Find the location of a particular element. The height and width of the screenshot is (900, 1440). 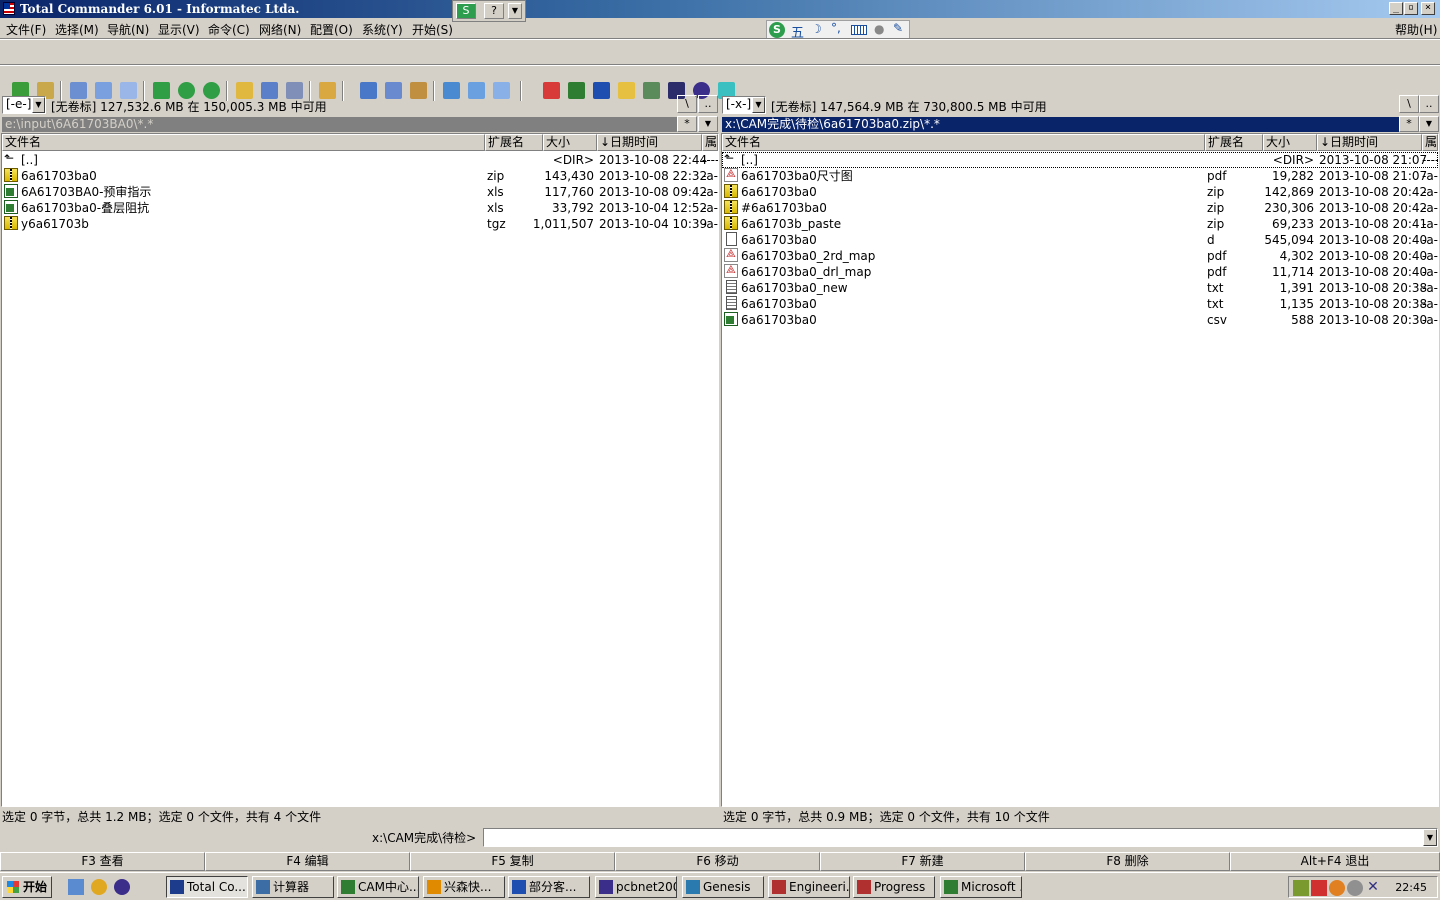

left-path-bar: e:\input\6A61703BA0\*.* is located at coordinates (339, 124).